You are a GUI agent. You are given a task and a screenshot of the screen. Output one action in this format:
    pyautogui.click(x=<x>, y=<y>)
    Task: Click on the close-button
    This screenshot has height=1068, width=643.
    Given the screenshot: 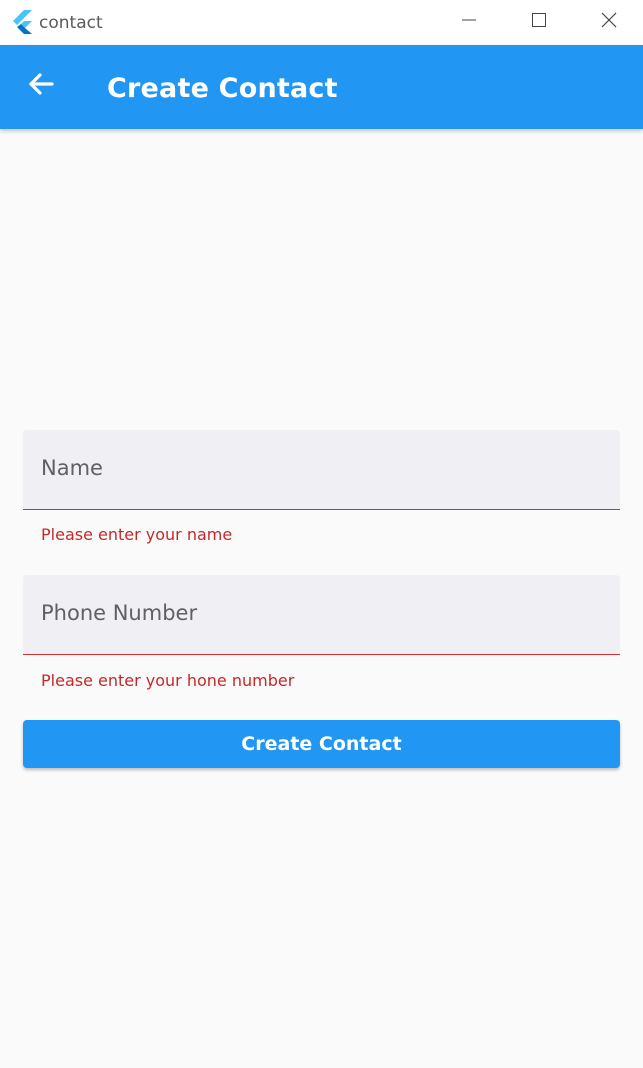 What is the action you would take?
    pyautogui.click(x=608, y=22)
    